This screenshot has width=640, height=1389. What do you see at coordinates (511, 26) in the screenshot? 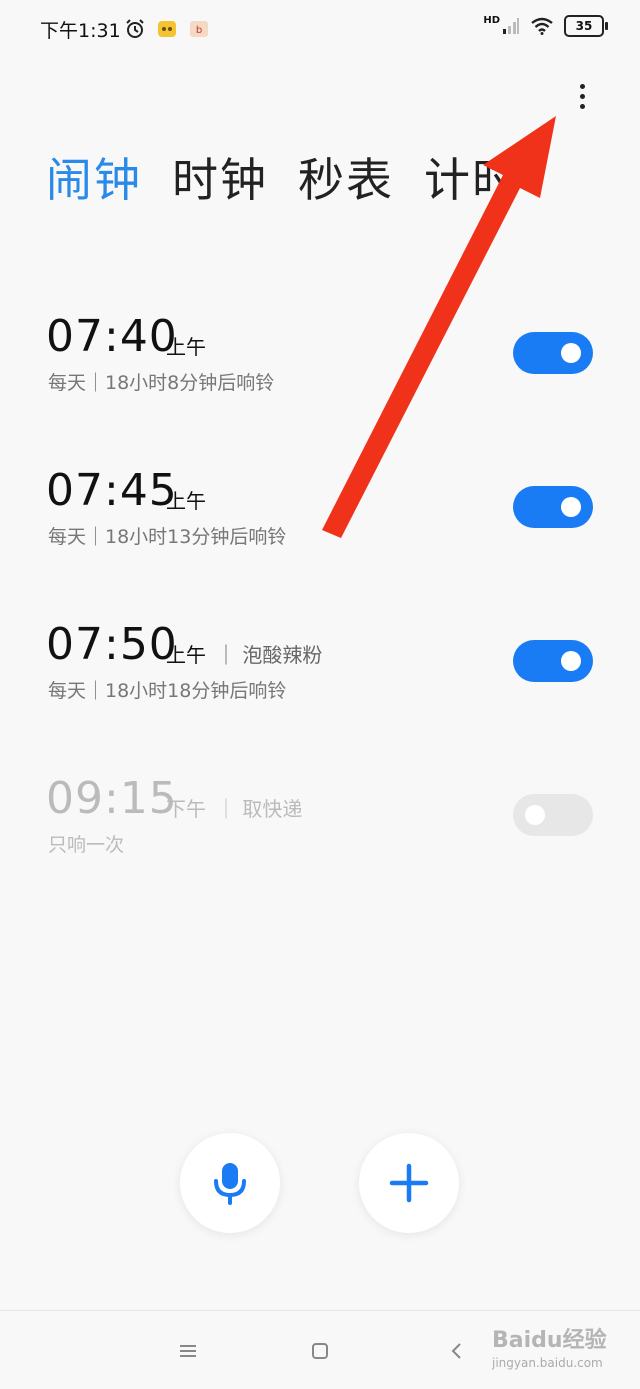
I see `signal-icon` at bounding box center [511, 26].